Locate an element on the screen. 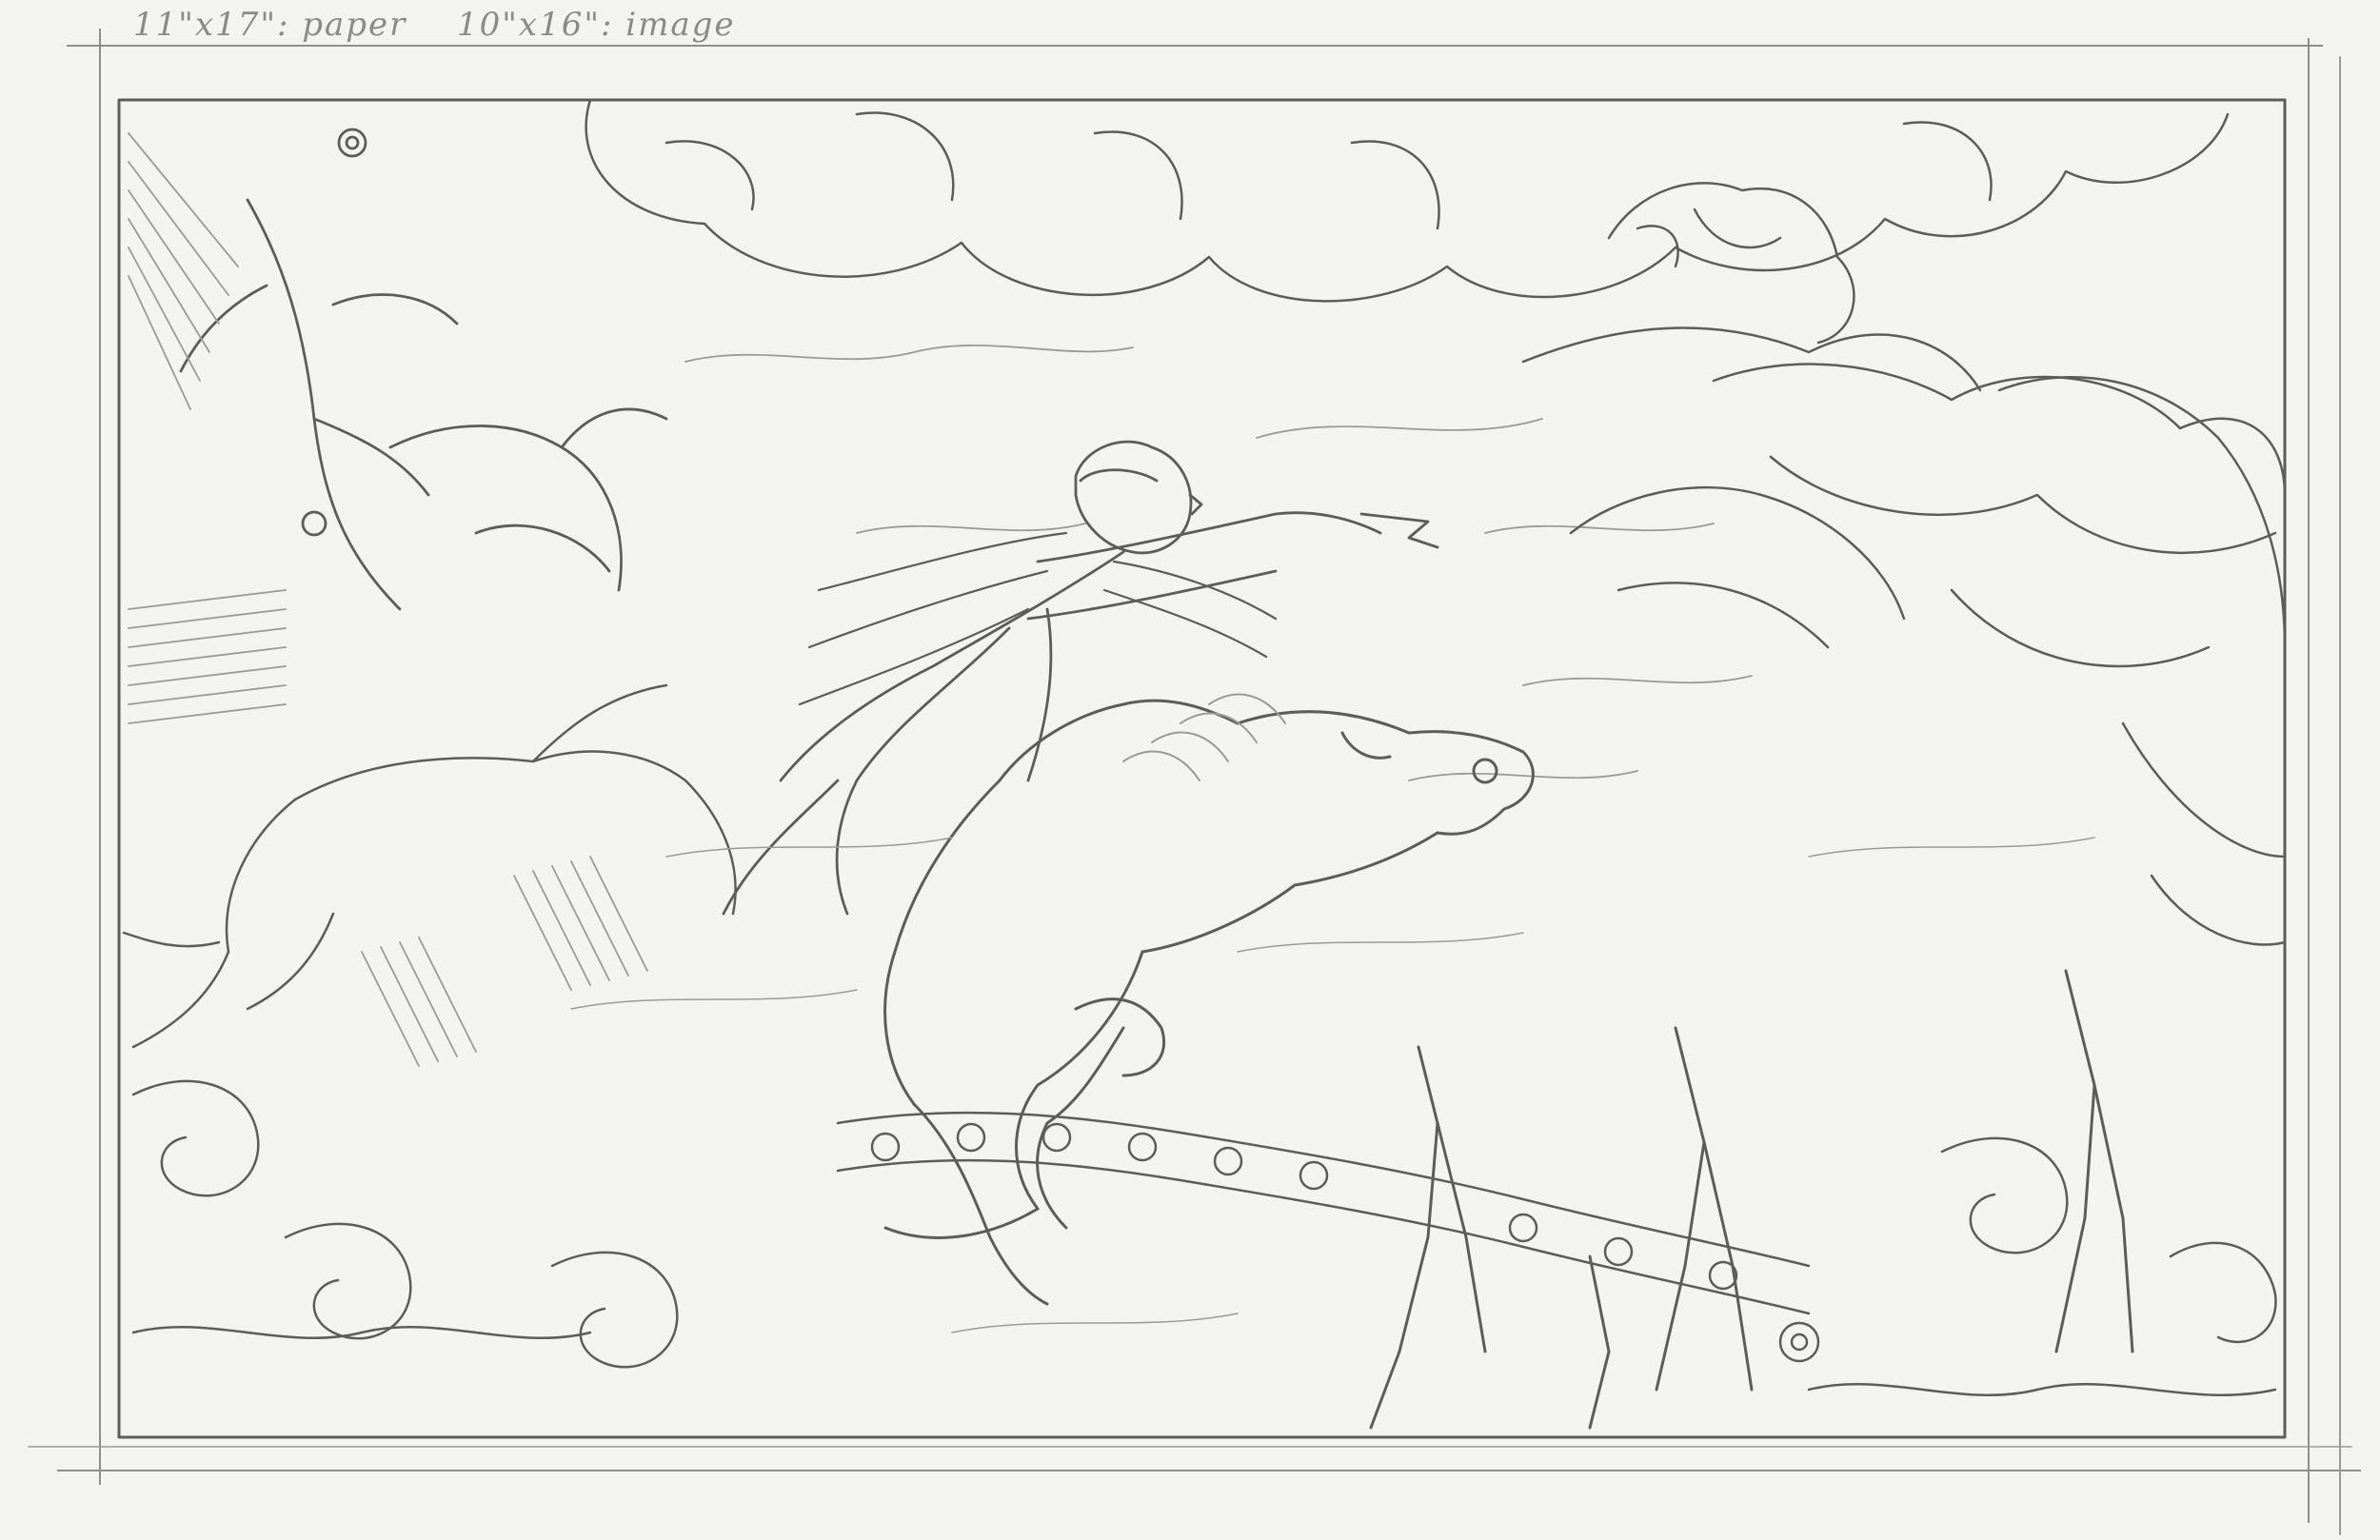 Image resolution: width=2380 pixels, height=1540 pixels. cloud-giant-arm is located at coordinates (1928, 512).